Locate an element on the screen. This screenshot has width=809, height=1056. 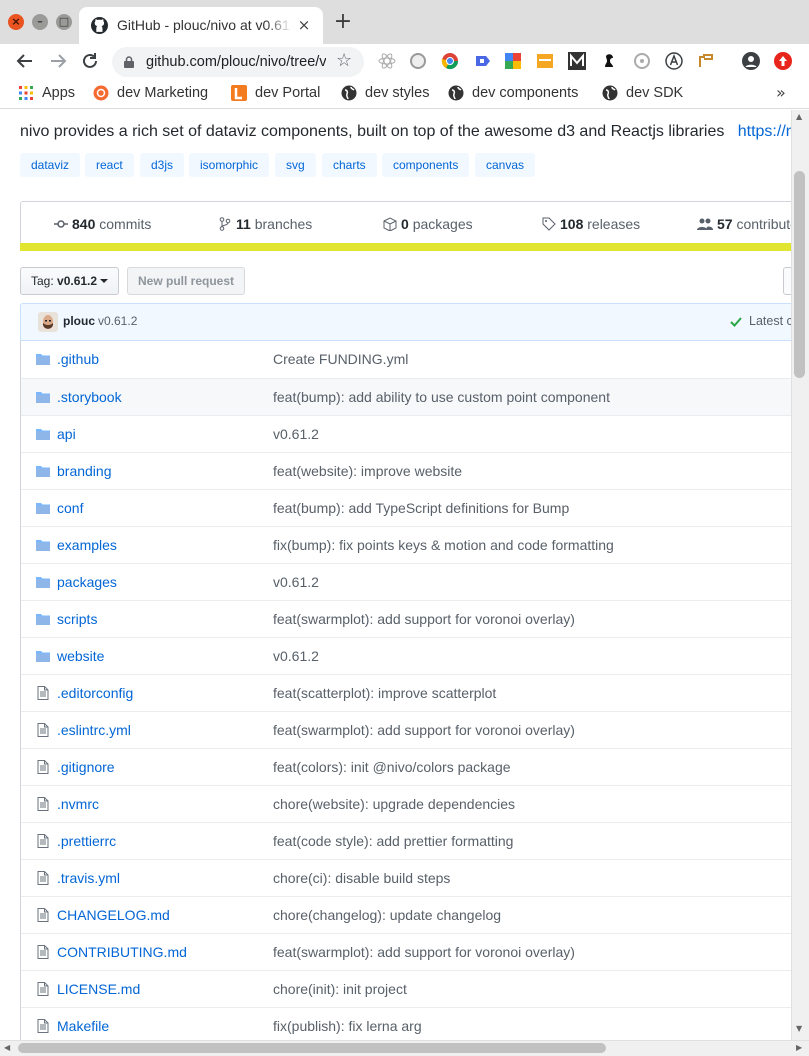
window-minimize-button: – is located at coordinates (40, 22).